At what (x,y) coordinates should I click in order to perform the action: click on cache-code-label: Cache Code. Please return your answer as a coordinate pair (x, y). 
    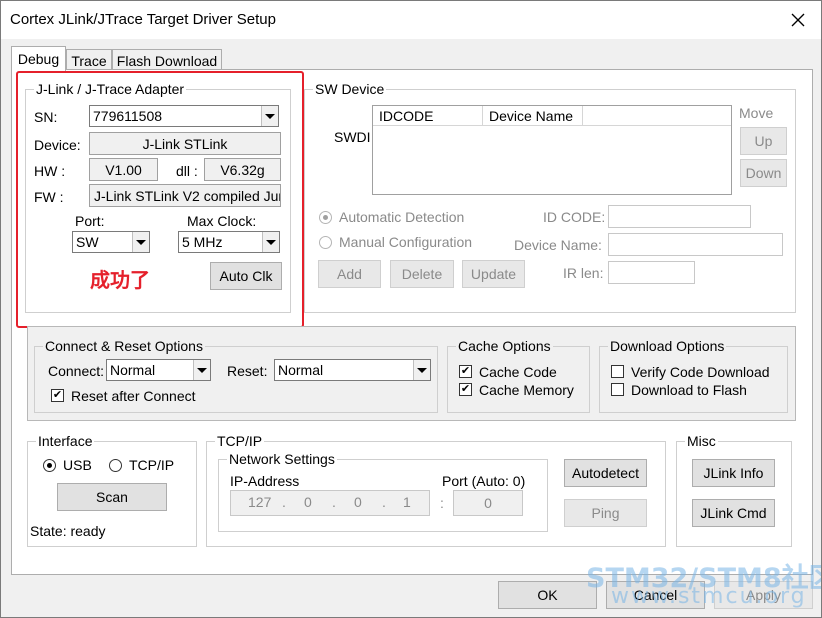
    Looking at the image, I should click on (518, 372).